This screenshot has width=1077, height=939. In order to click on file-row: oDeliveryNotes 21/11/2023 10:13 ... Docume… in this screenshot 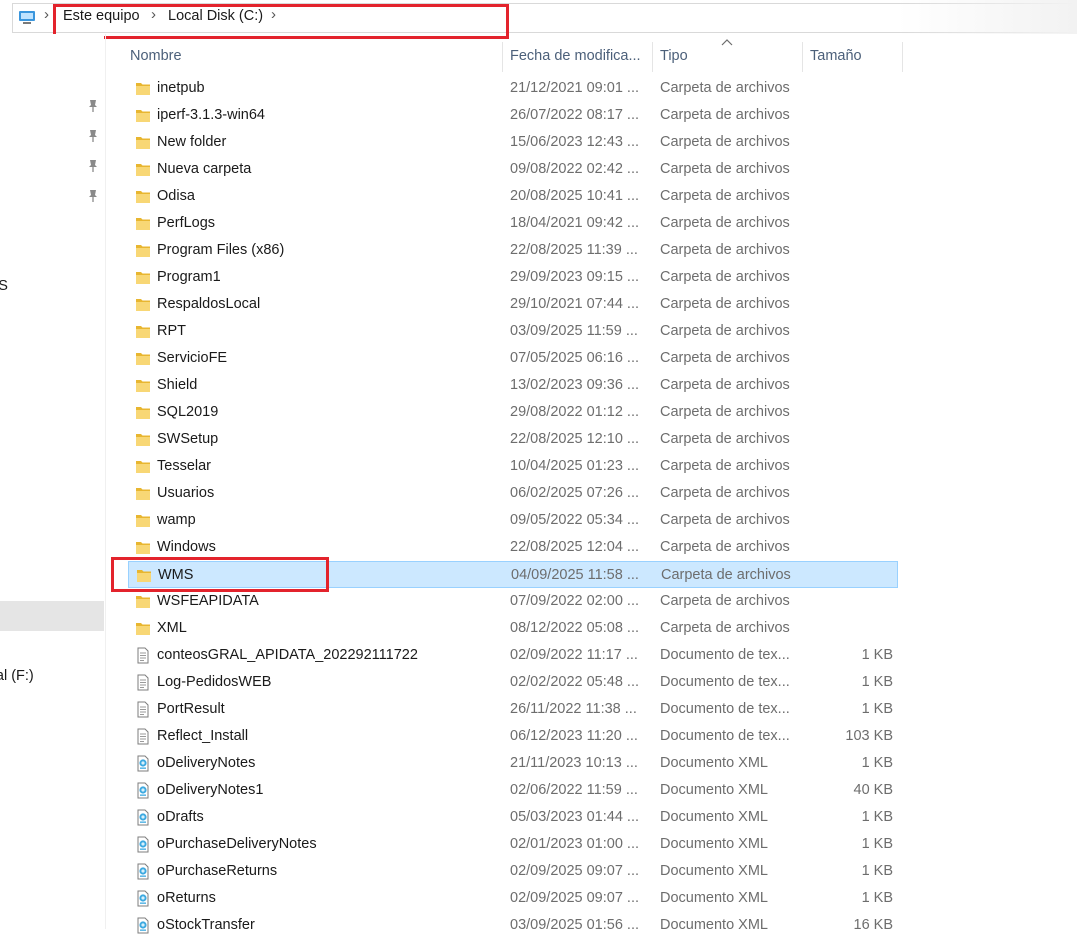, I will do `click(513, 763)`.